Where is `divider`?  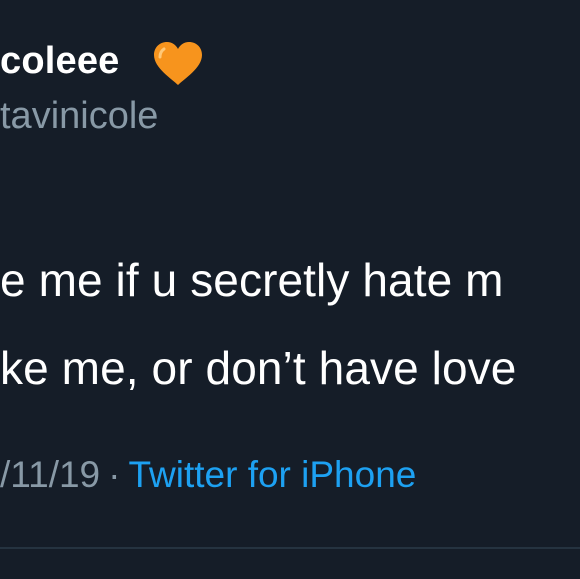 divider is located at coordinates (290, 548).